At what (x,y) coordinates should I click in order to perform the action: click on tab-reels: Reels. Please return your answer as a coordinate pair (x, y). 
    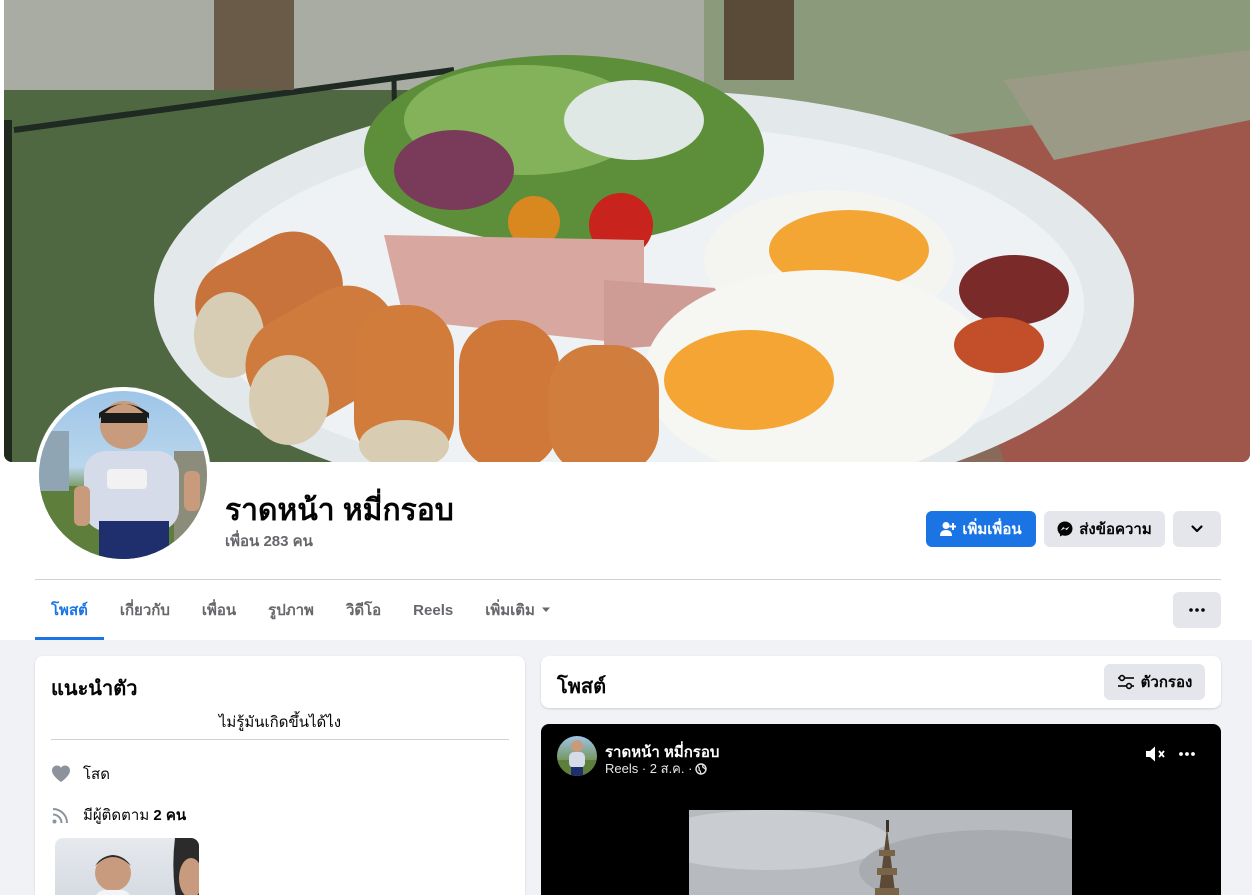
    Looking at the image, I should click on (433, 610).